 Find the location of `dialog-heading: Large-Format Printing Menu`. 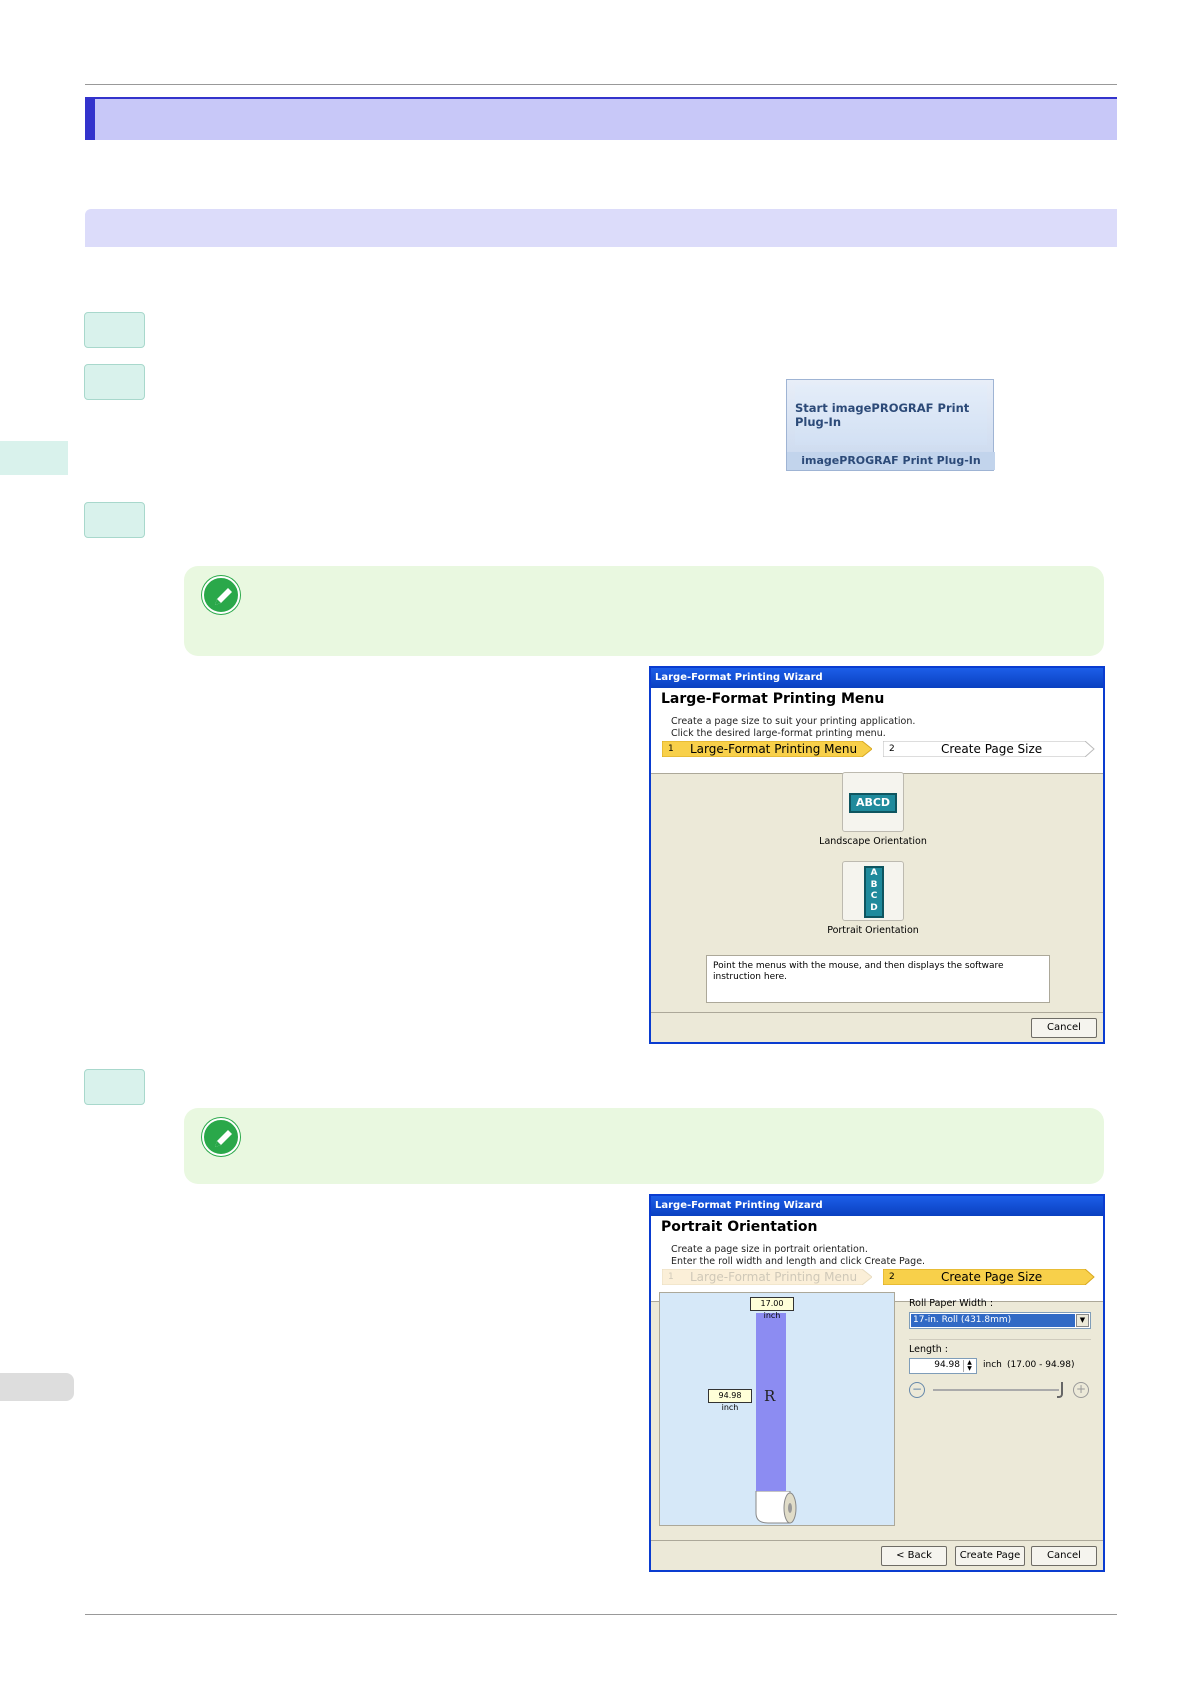

dialog-heading: Large-Format Printing Menu is located at coordinates (773, 699).